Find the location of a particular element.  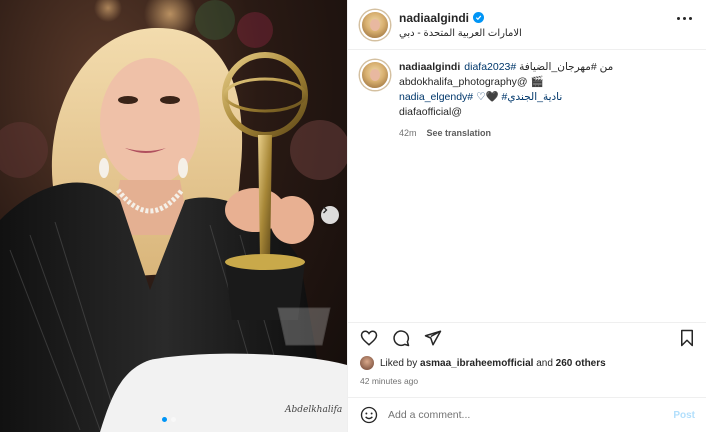

liker-avatar is located at coordinates (367, 363).